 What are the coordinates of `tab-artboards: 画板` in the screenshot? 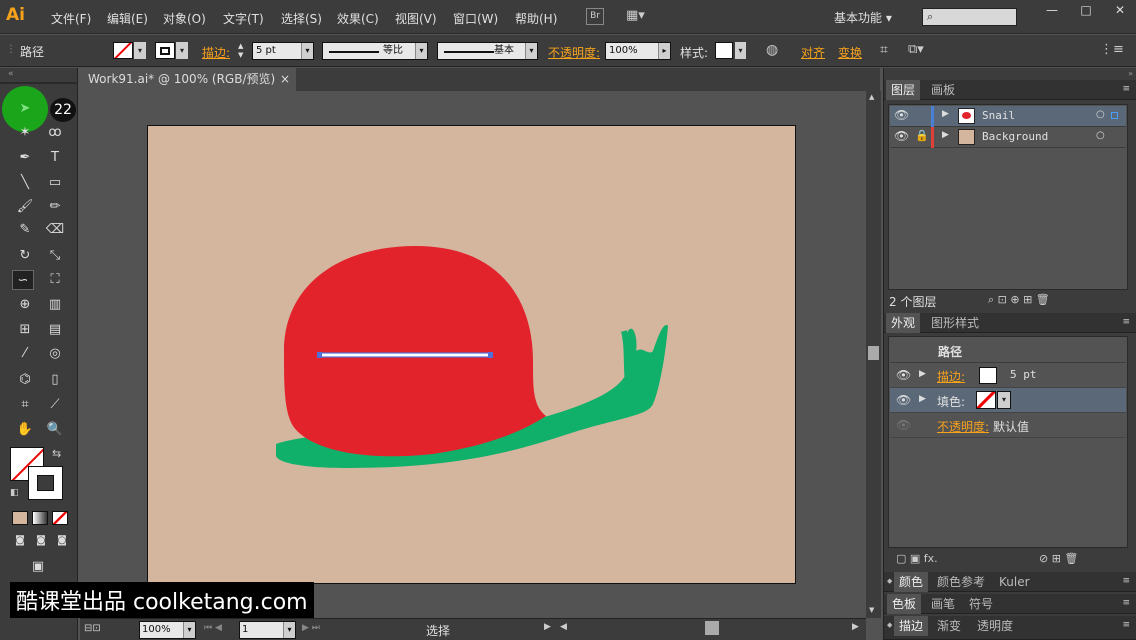 It's located at (943, 90).